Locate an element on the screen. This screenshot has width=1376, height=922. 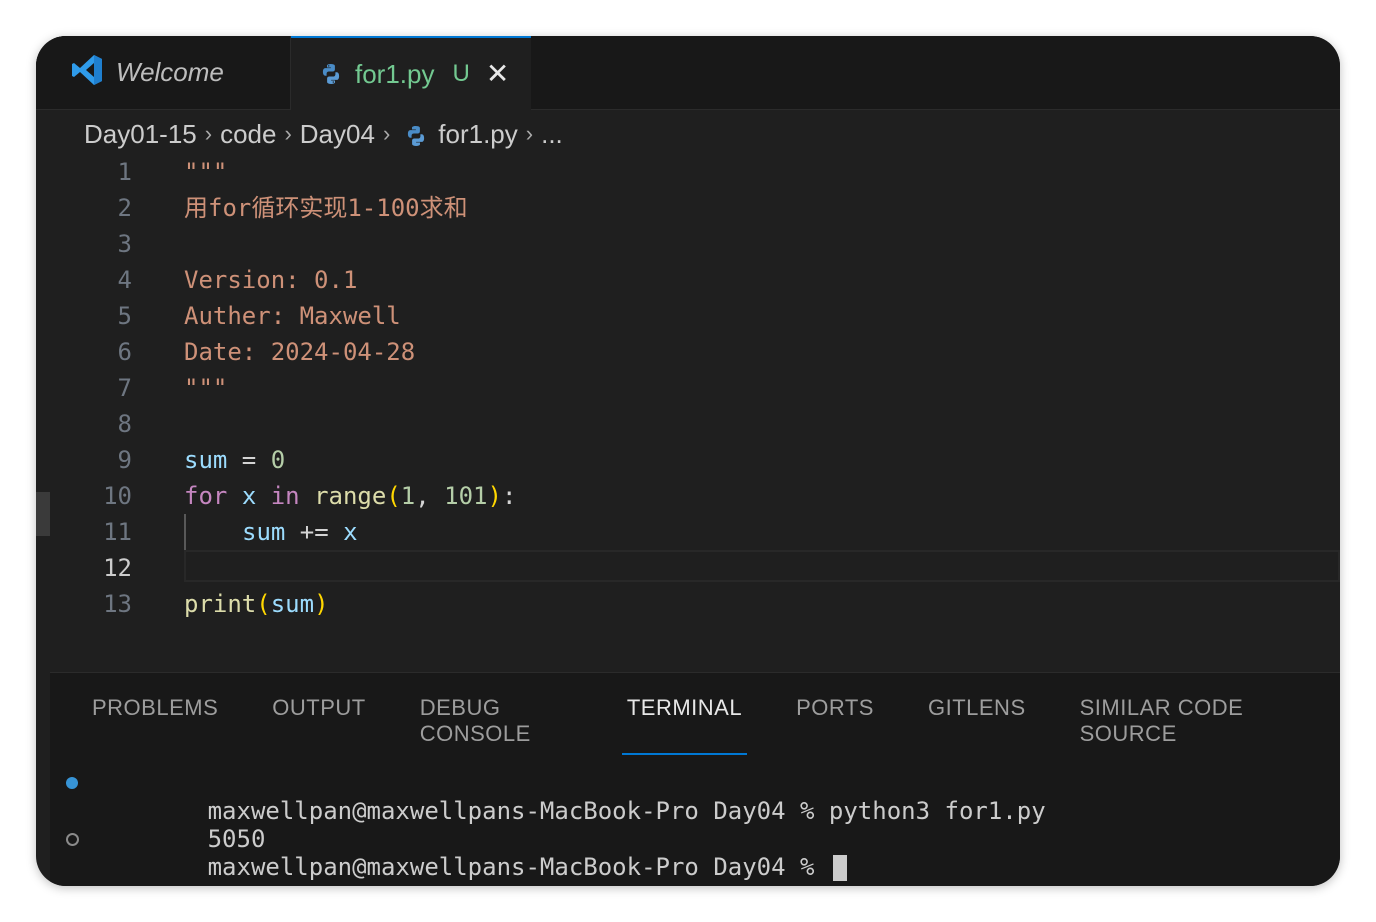
line-number: 9 is located at coordinates (124, 460).